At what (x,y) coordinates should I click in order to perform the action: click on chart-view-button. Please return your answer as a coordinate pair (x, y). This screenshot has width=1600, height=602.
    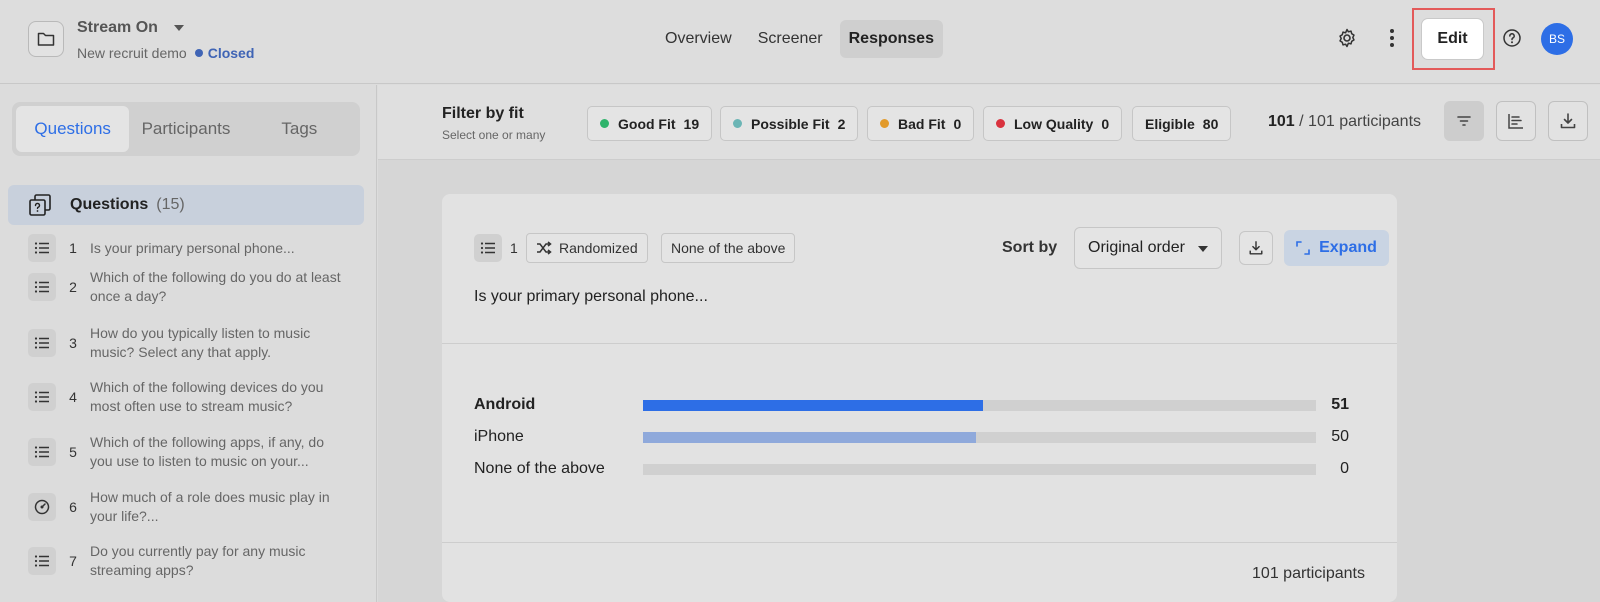
    Looking at the image, I should click on (1516, 121).